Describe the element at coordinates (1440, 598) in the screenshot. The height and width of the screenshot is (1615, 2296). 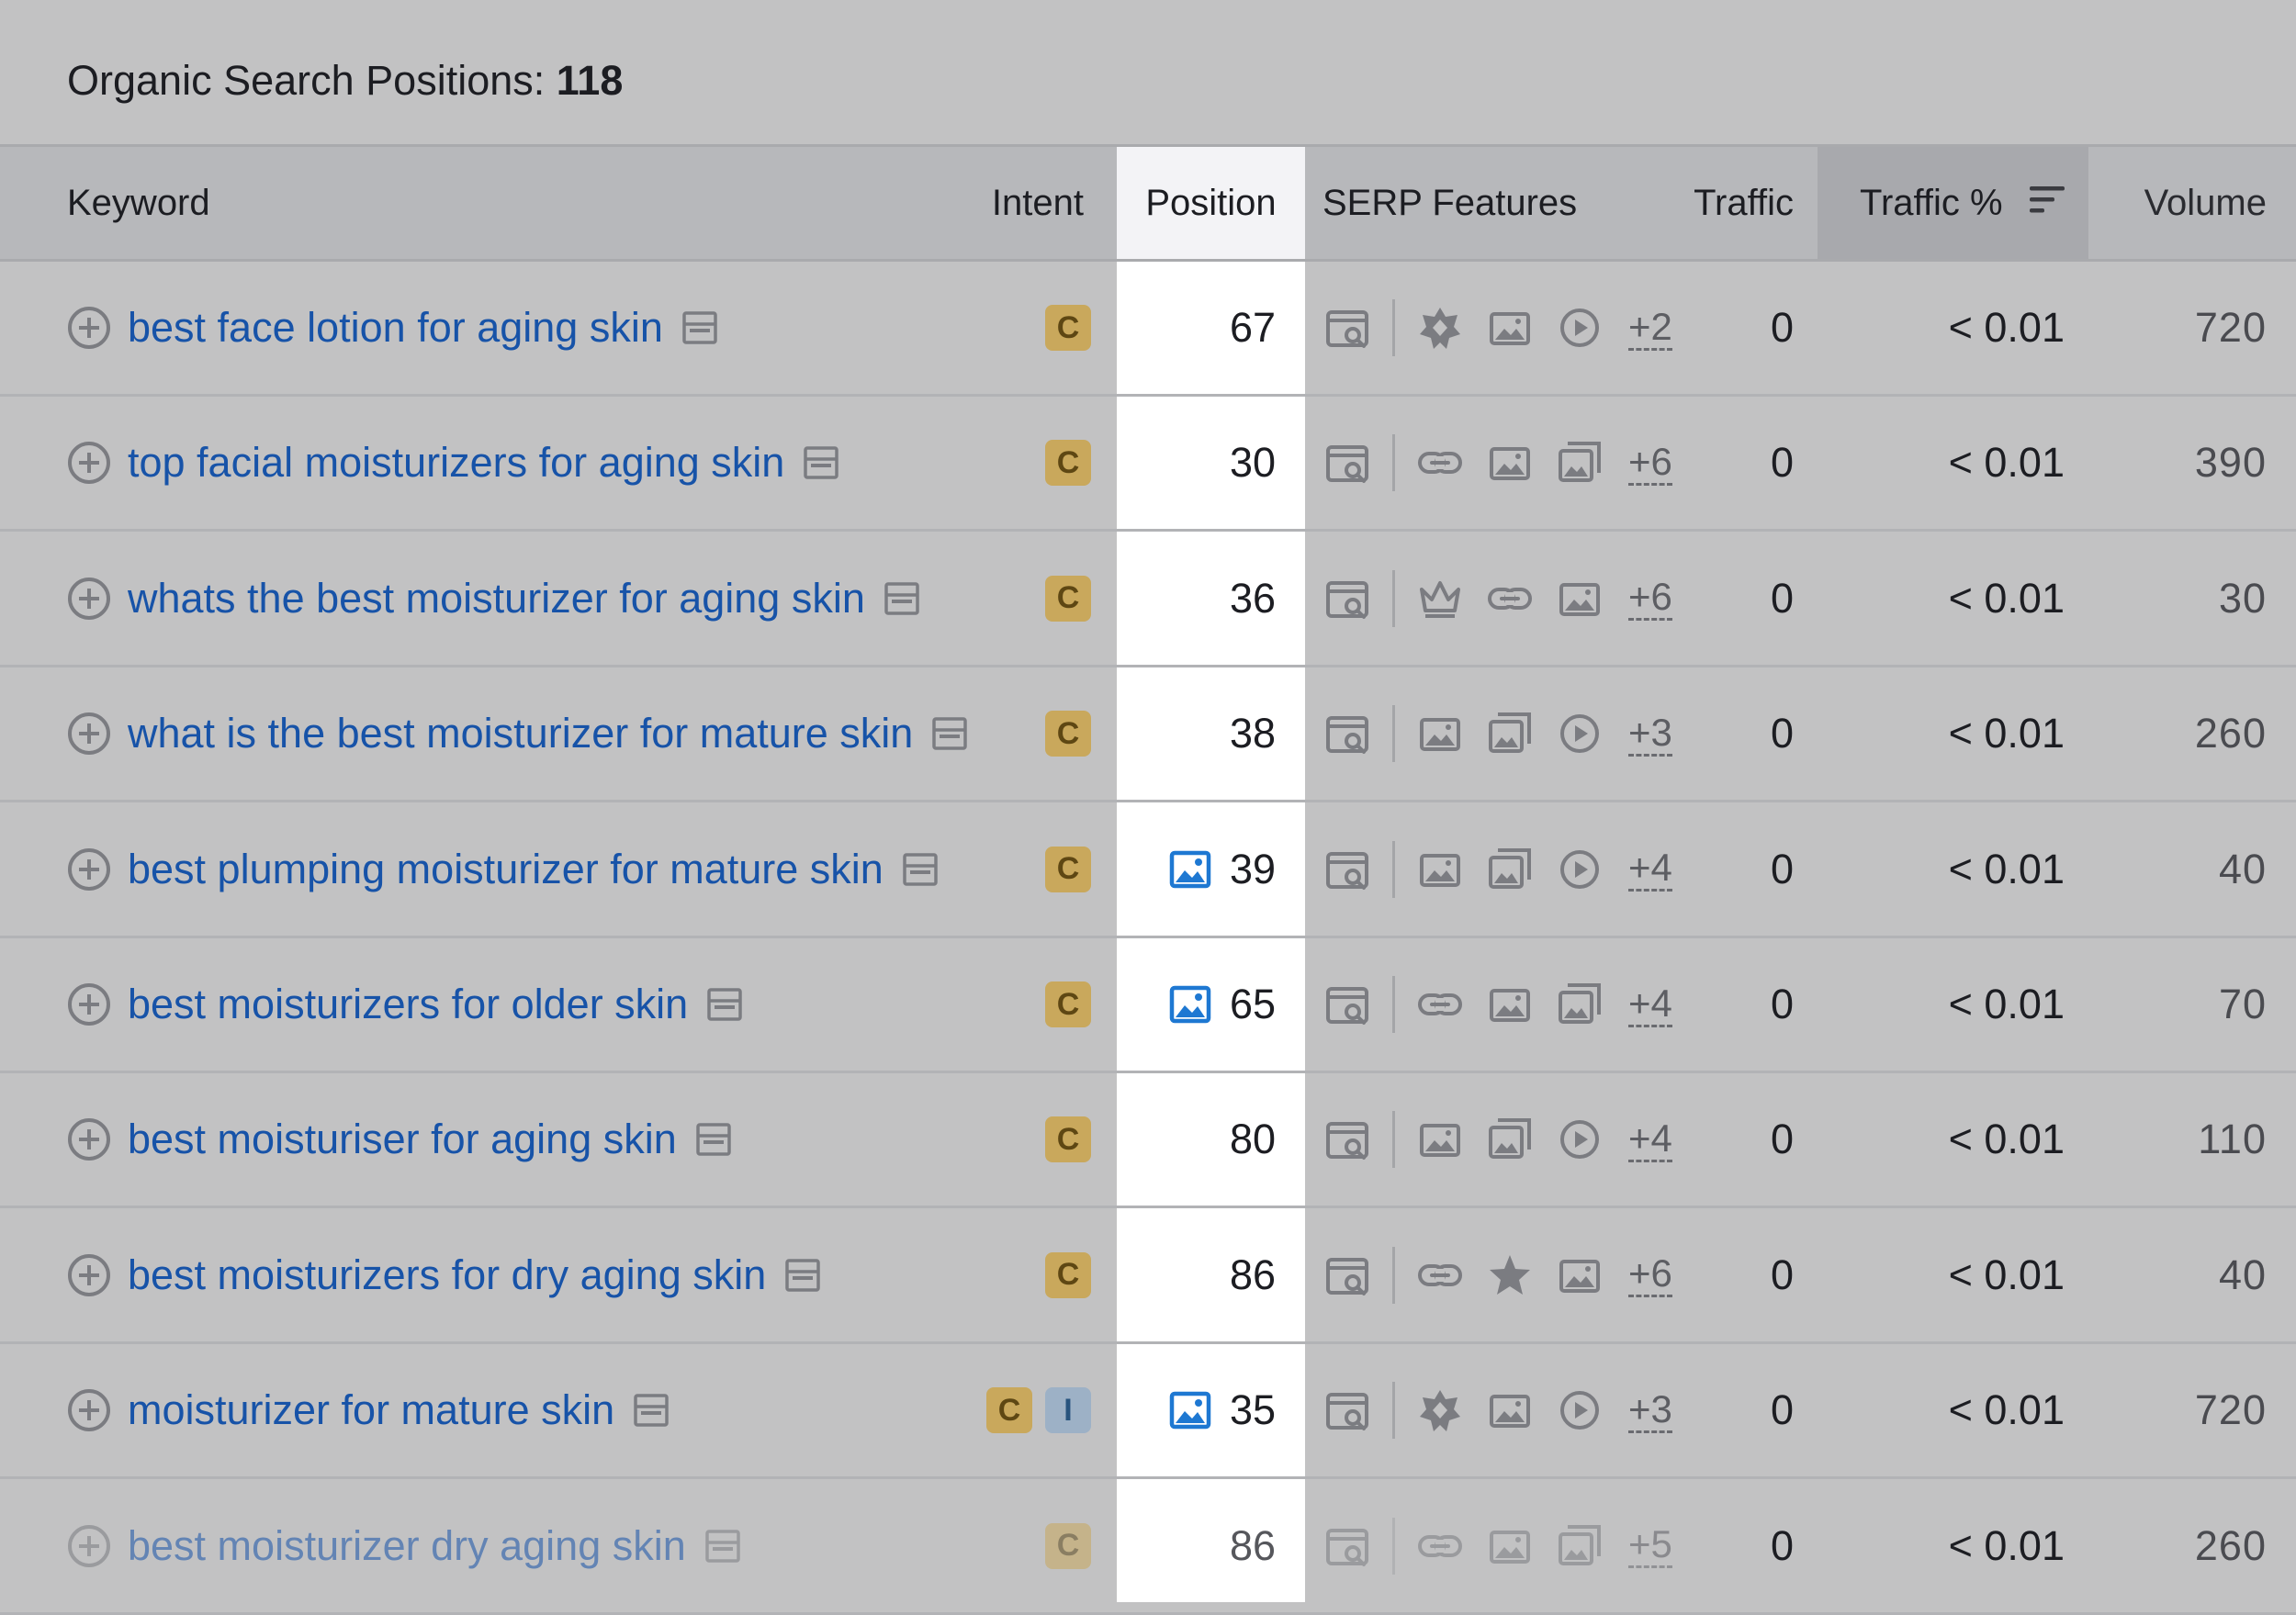
I see `crown-icon` at that location.